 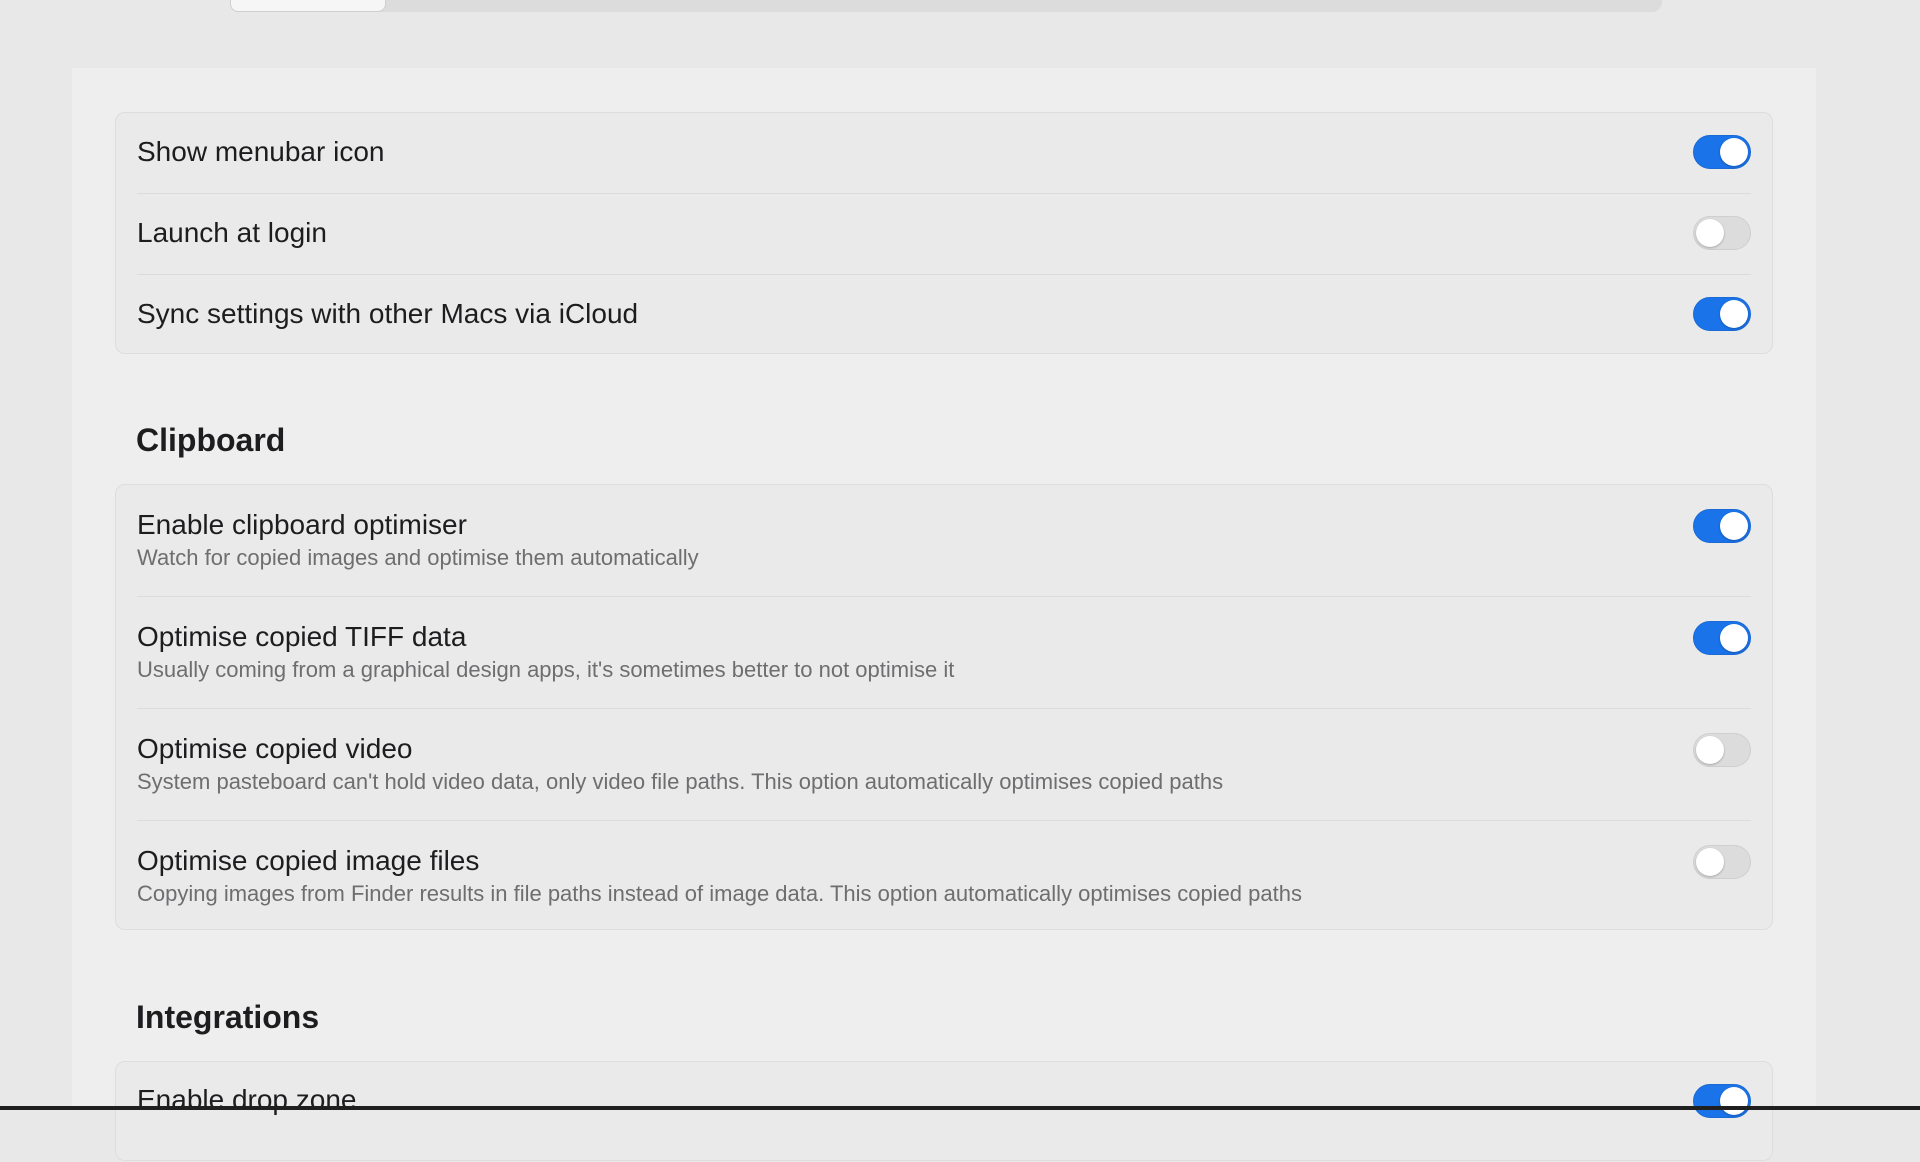 I want to click on optimise-tiff-toggle, so click(x=1722, y=638).